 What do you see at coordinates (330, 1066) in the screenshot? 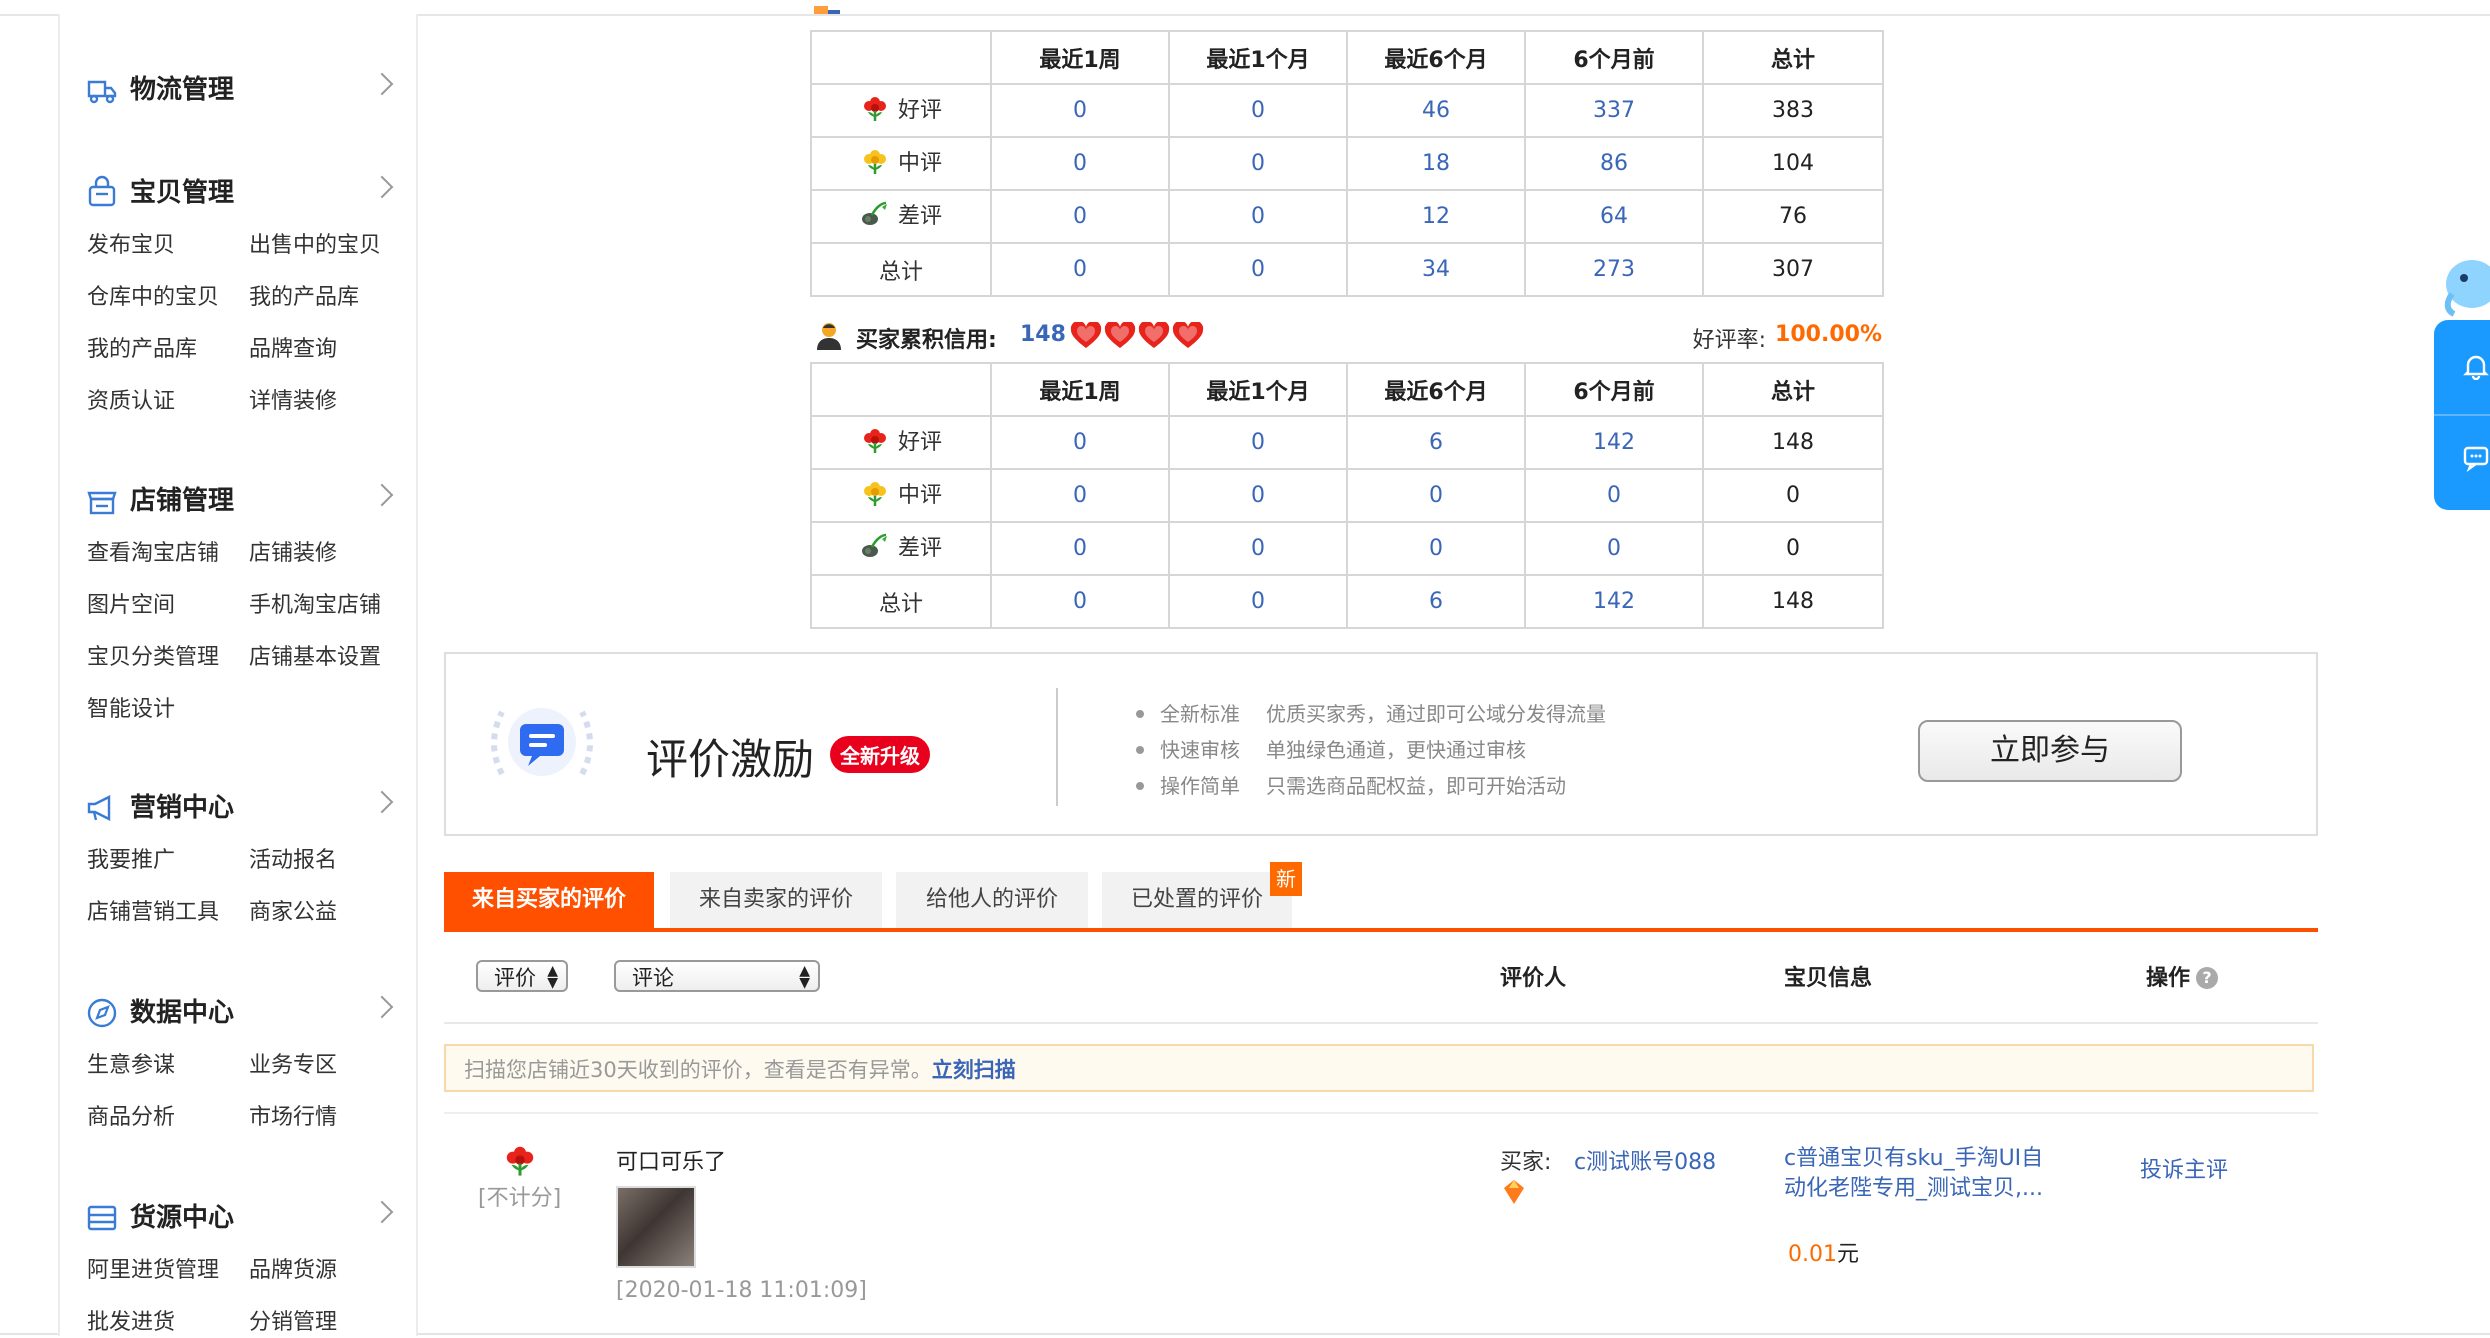
I see `sidebar-item: 业务专区` at bounding box center [330, 1066].